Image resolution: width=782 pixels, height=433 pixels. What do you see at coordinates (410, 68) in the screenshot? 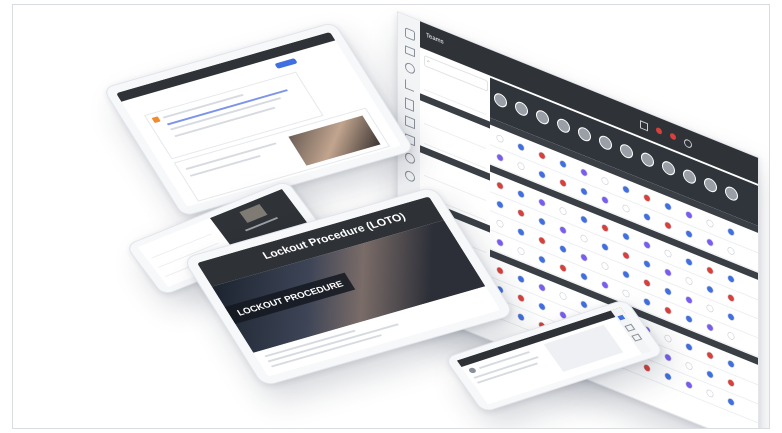
I see `users-icon` at bounding box center [410, 68].